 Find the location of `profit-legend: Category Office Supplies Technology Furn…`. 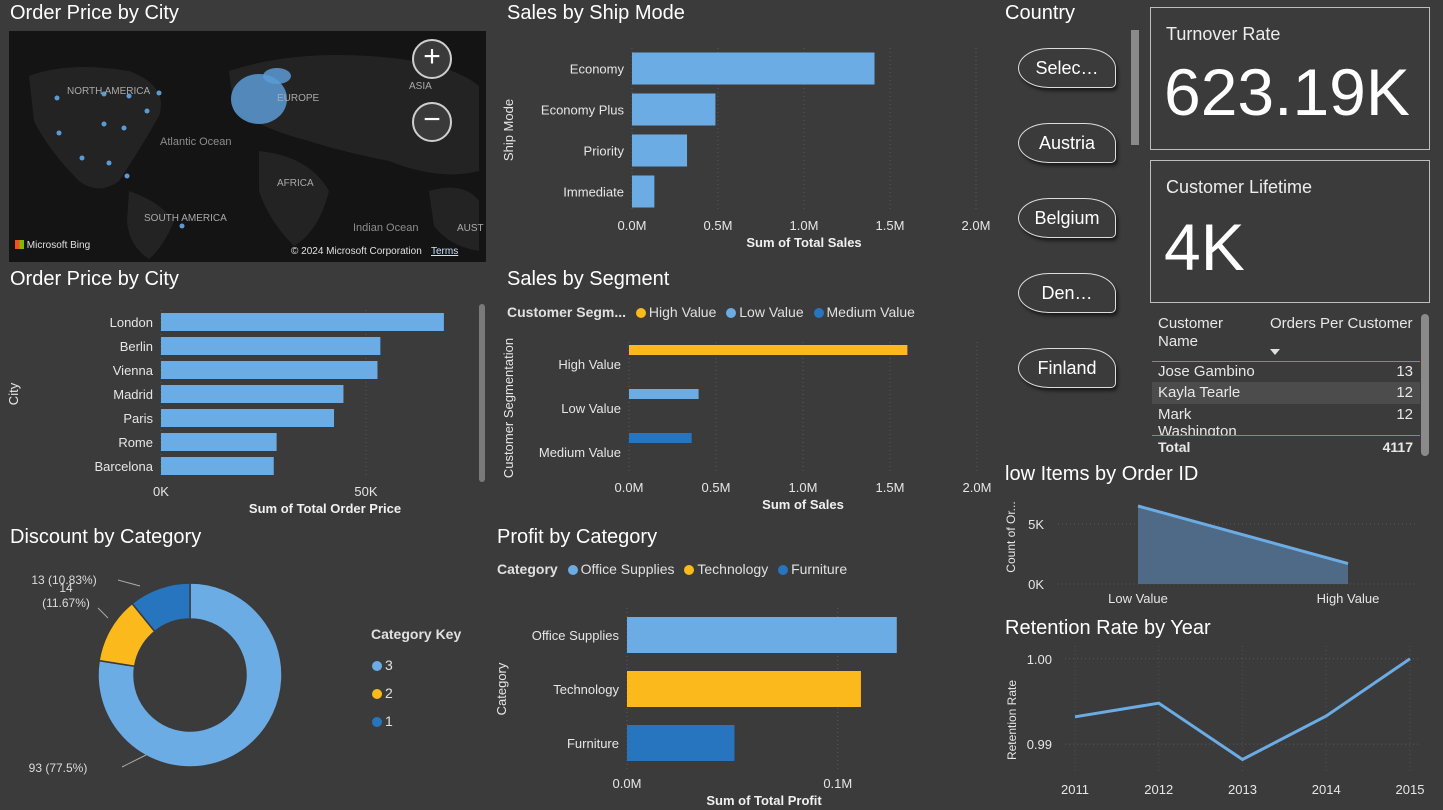

profit-legend: Category Office Supplies Technology Furn… is located at coordinates (672, 569).